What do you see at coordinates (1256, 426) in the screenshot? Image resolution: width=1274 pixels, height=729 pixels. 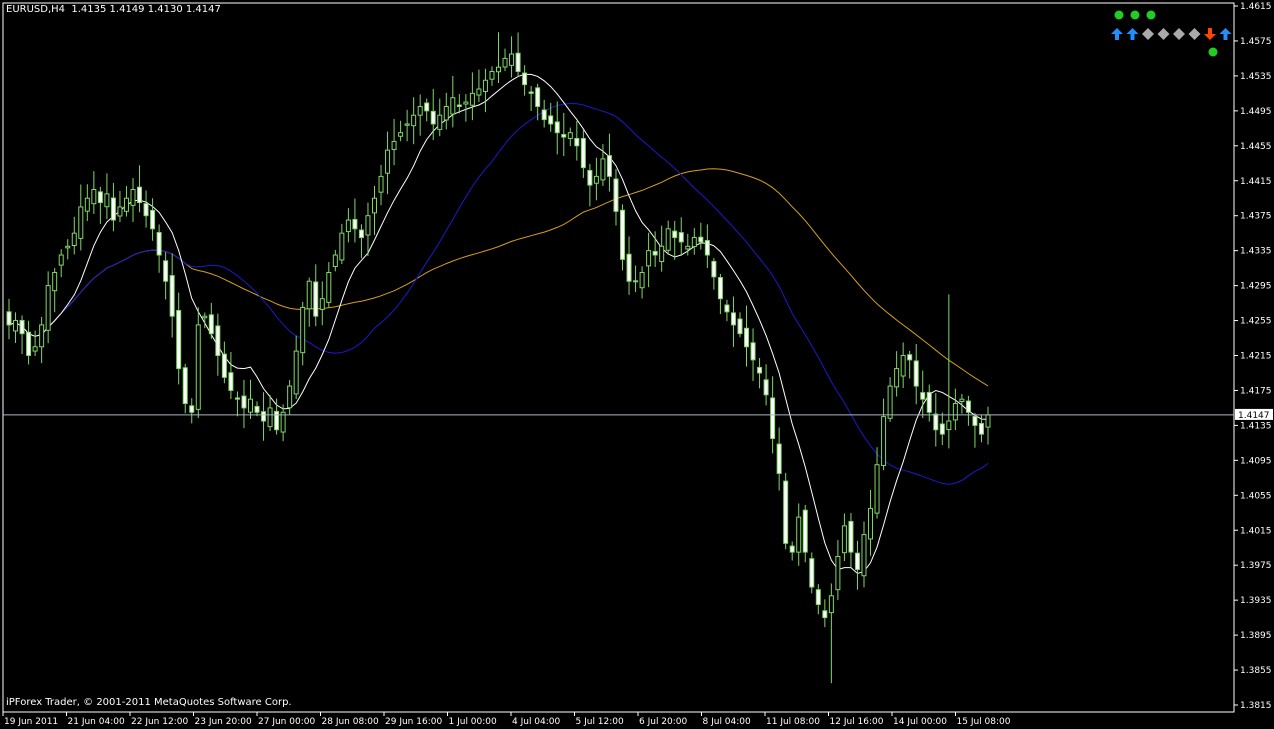 I see `y-tick-label: 1.4135` at bounding box center [1256, 426].